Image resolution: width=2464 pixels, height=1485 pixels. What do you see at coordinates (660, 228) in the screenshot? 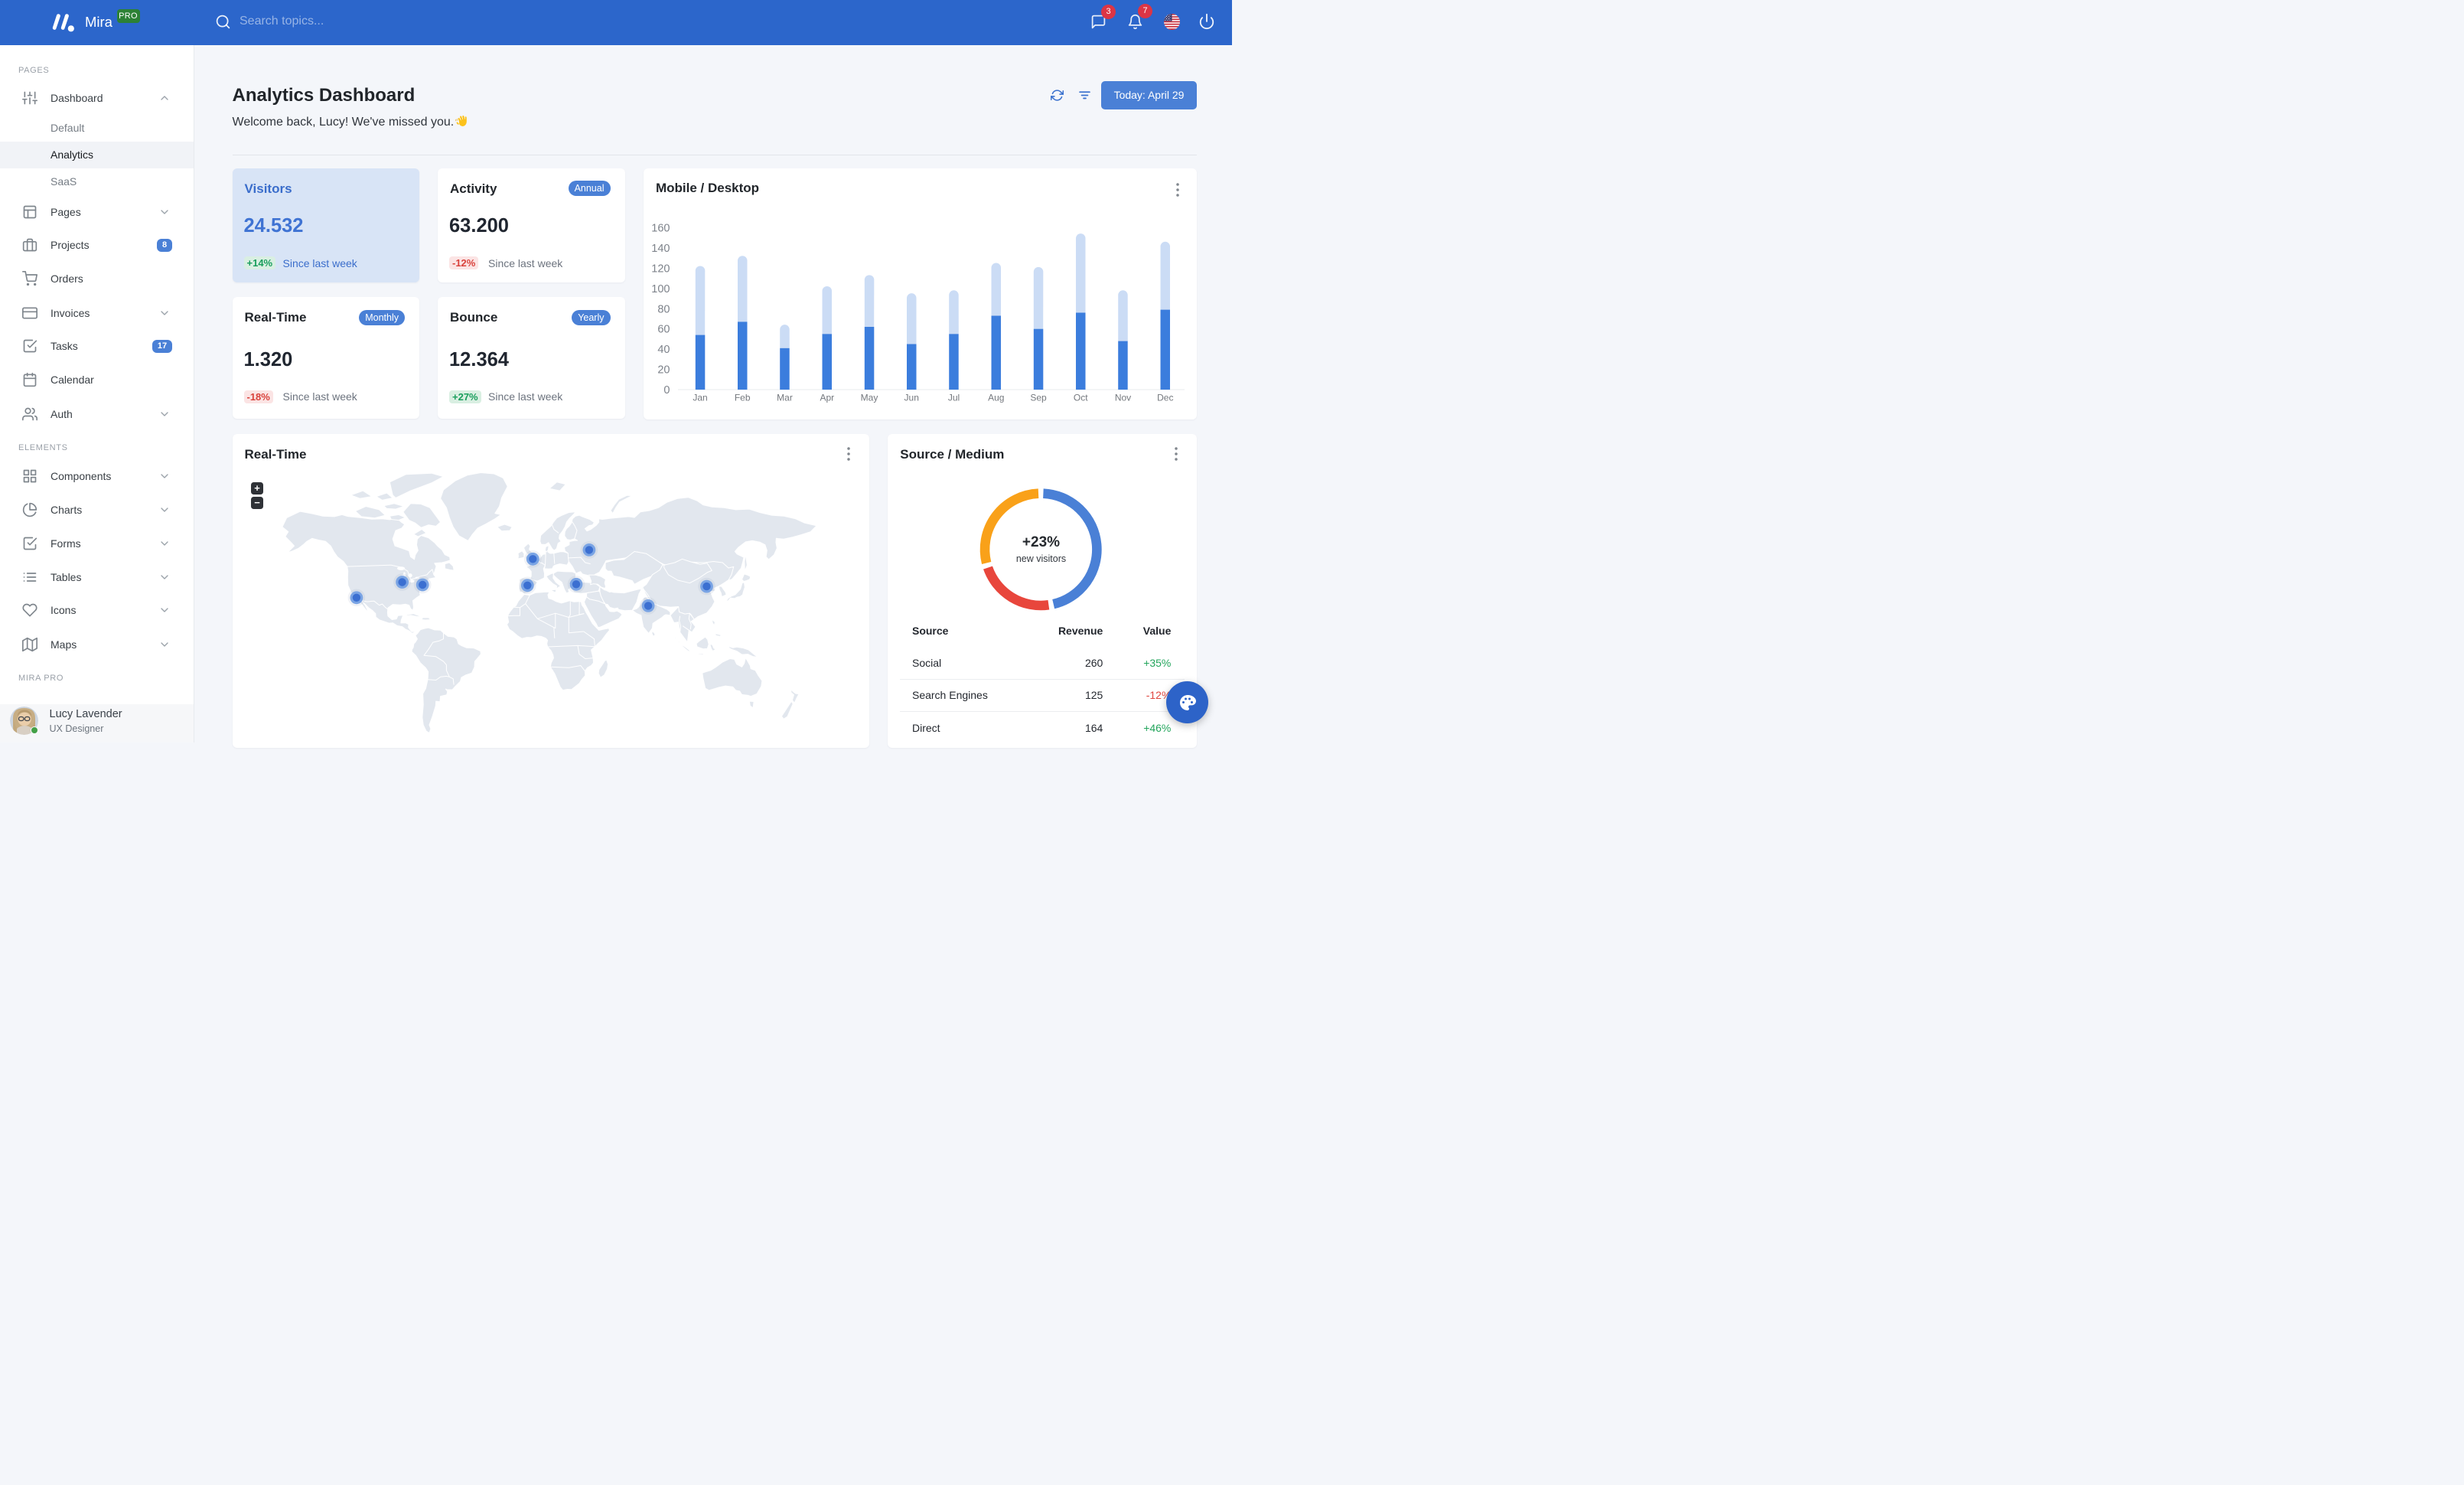
I see `svg-text: 160` at bounding box center [660, 228].